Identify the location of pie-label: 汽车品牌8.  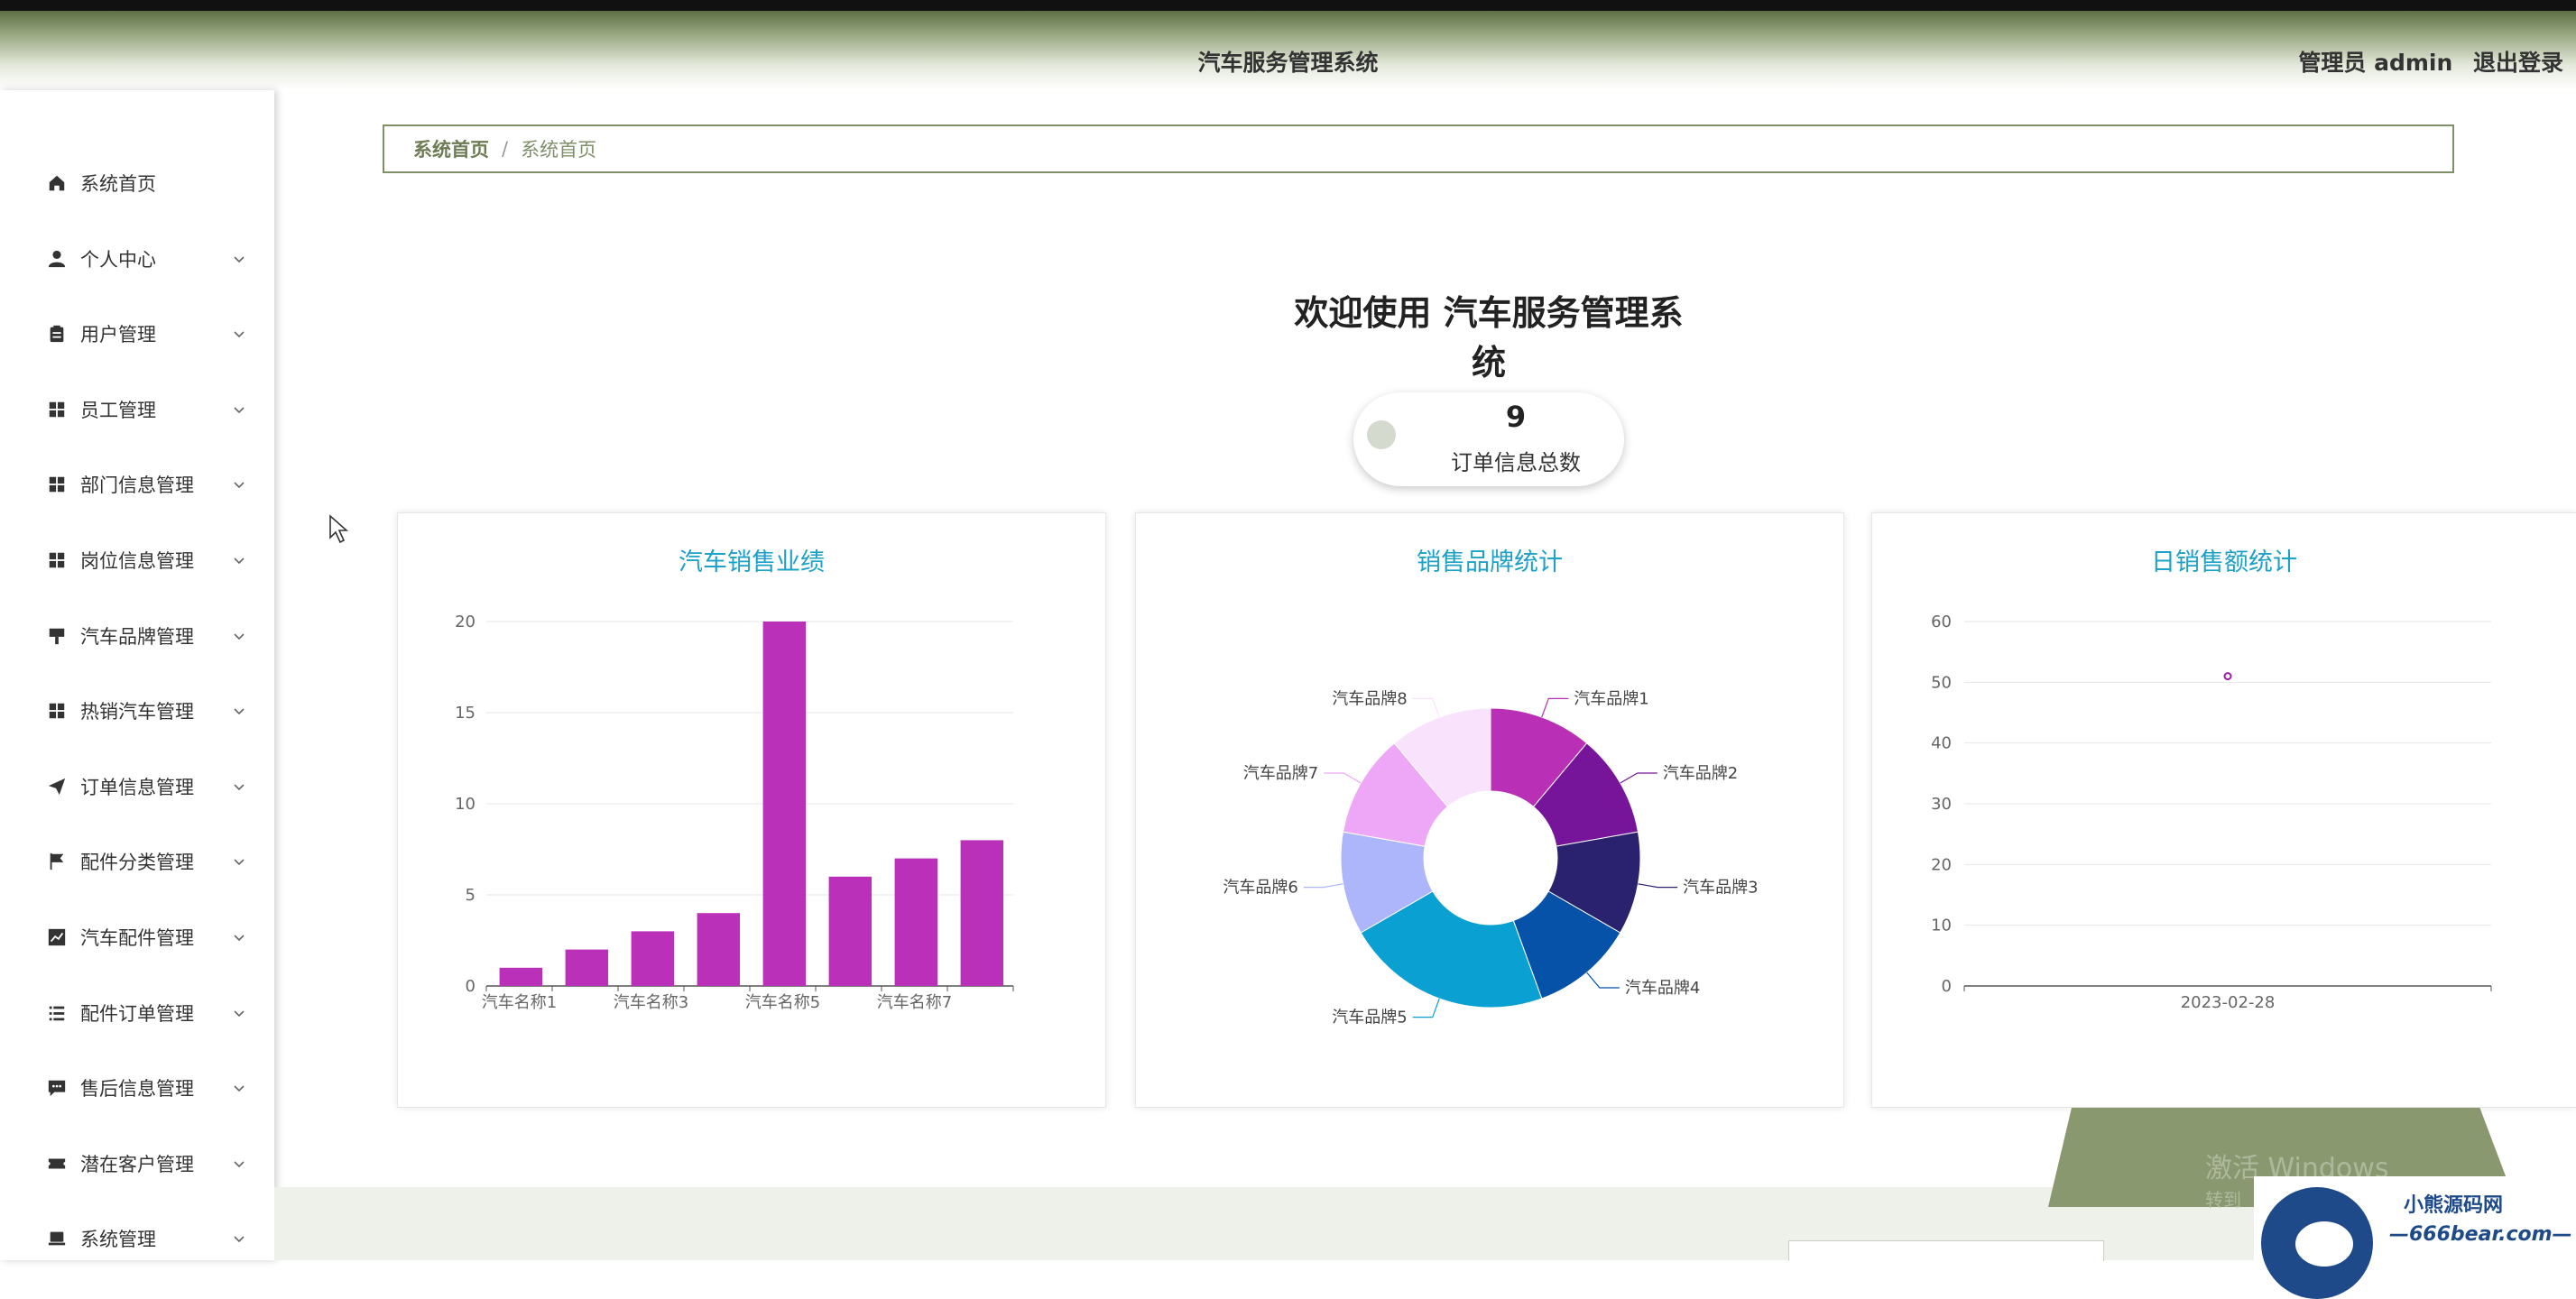
(1369, 698).